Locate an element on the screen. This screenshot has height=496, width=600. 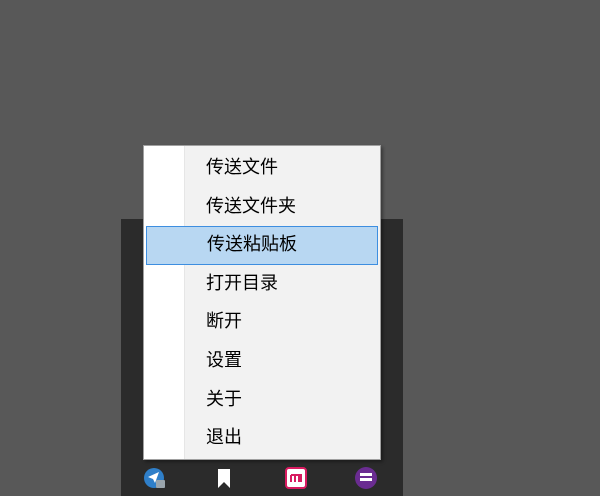
menu-item-about: 关于 is located at coordinates (262, 400).